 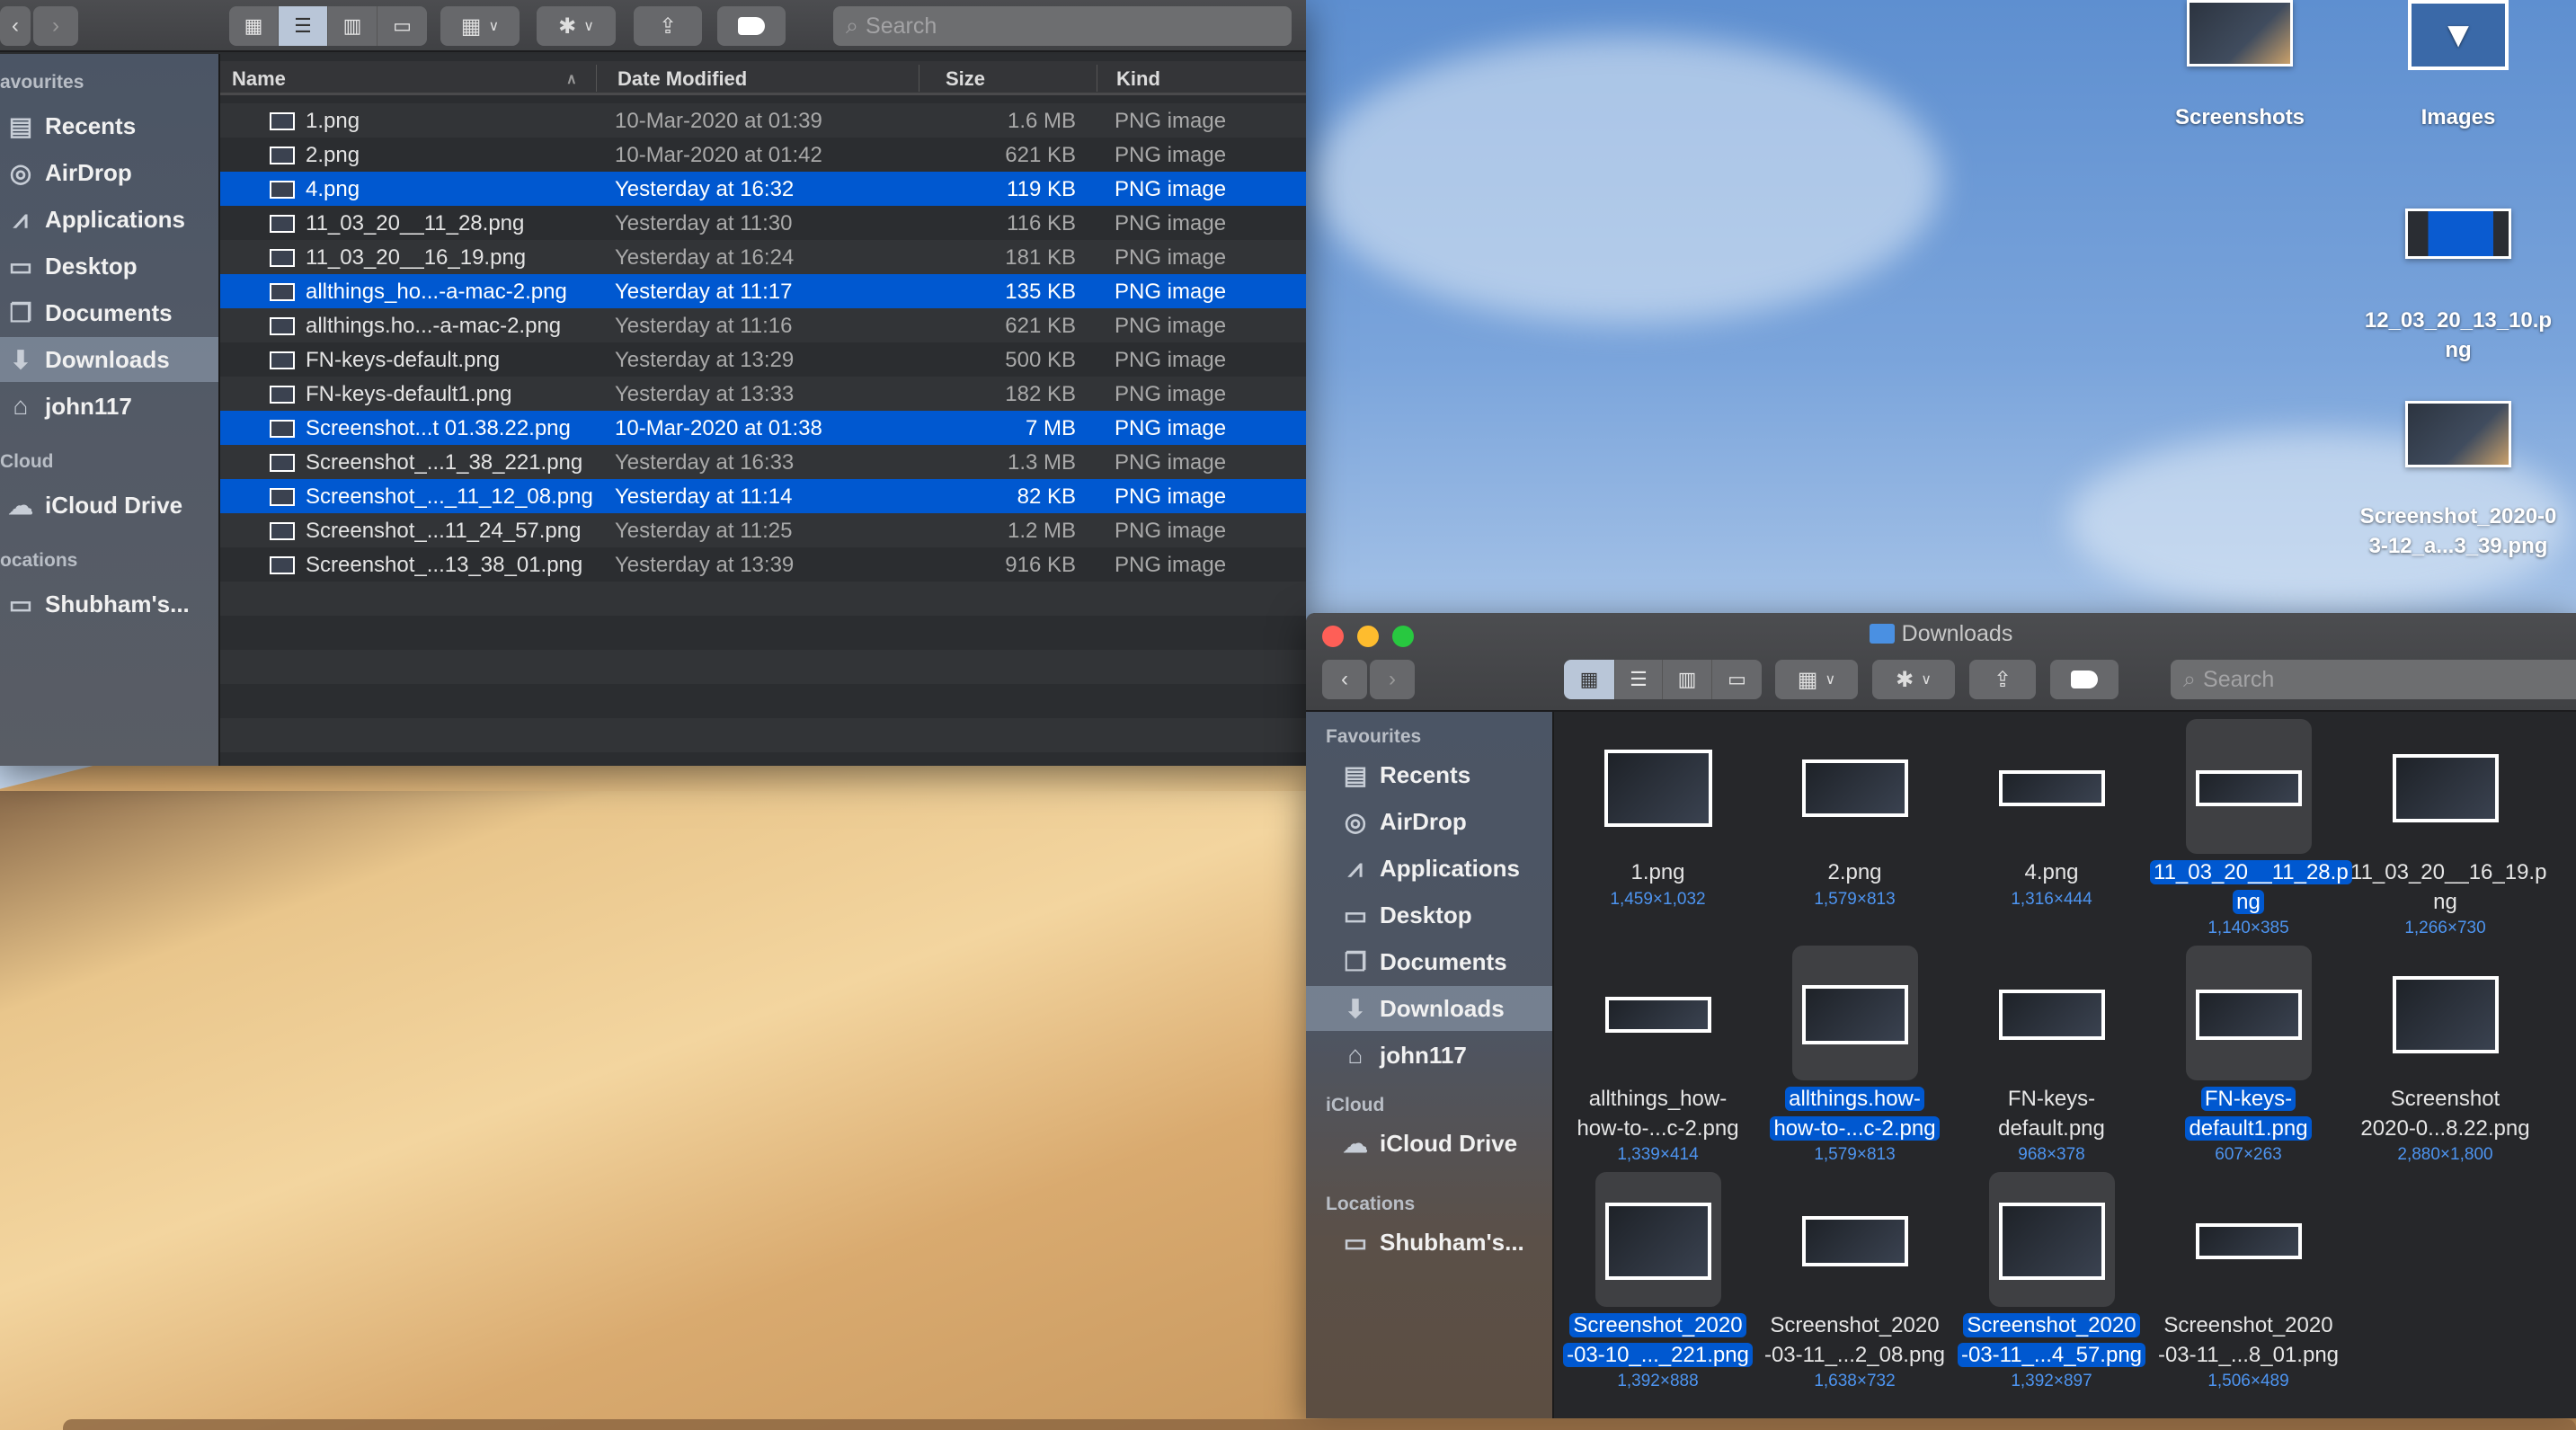 I want to click on column-header-name: Name, so click(x=259, y=79).